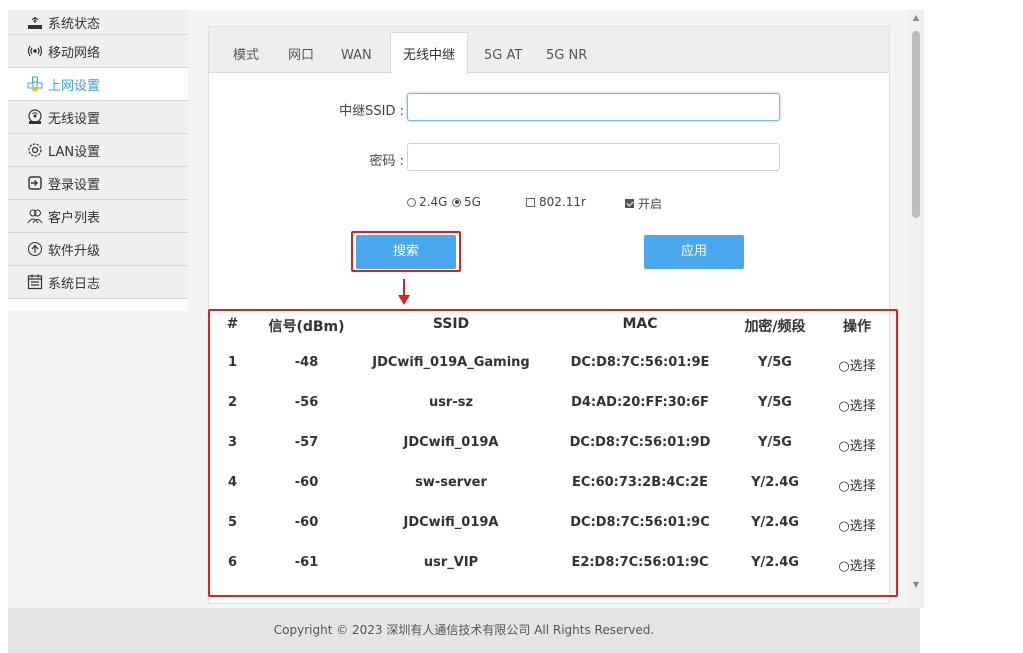 Image resolution: width=1023 pixels, height=653 pixels. What do you see at coordinates (694, 252) in the screenshot?
I see `apply-button: 应用` at bounding box center [694, 252].